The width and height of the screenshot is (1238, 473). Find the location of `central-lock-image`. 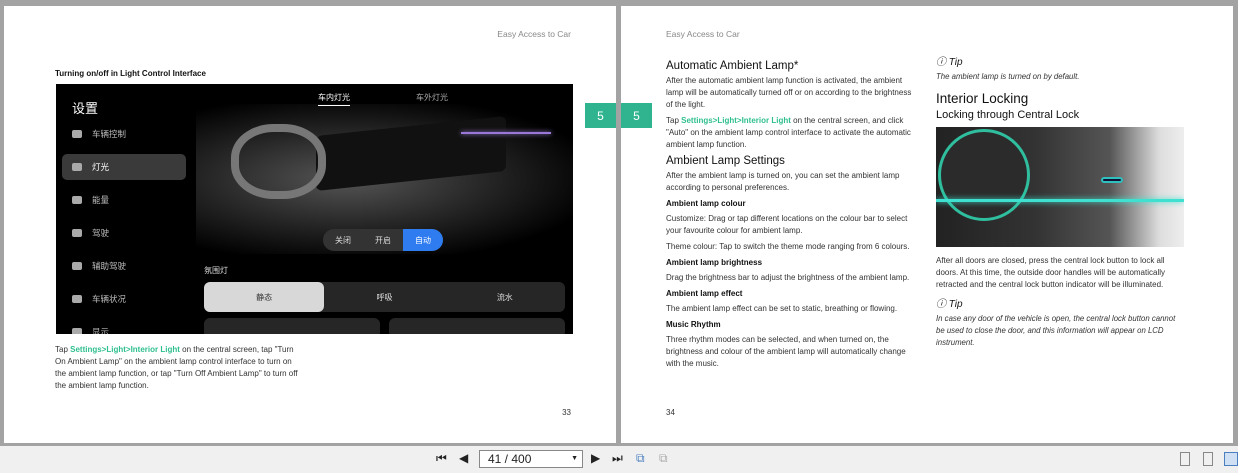

central-lock-image is located at coordinates (1060, 187).